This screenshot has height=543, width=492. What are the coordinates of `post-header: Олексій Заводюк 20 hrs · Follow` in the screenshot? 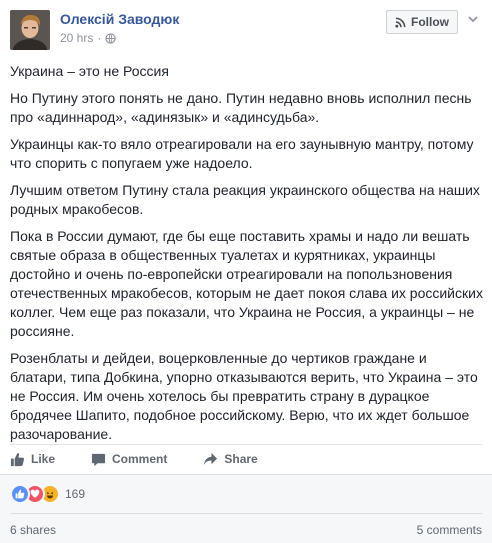 It's located at (246, 32).